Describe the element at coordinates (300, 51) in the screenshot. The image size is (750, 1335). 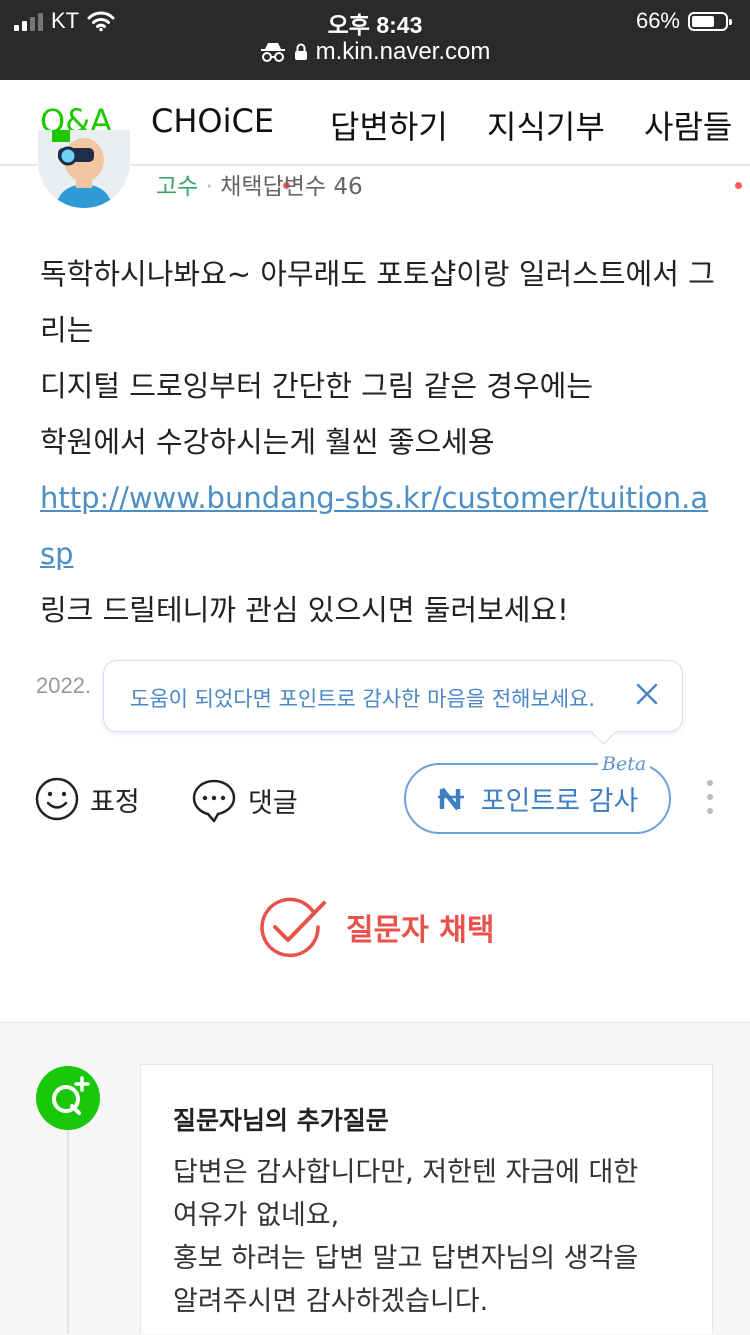
I see `lock-icon` at that location.